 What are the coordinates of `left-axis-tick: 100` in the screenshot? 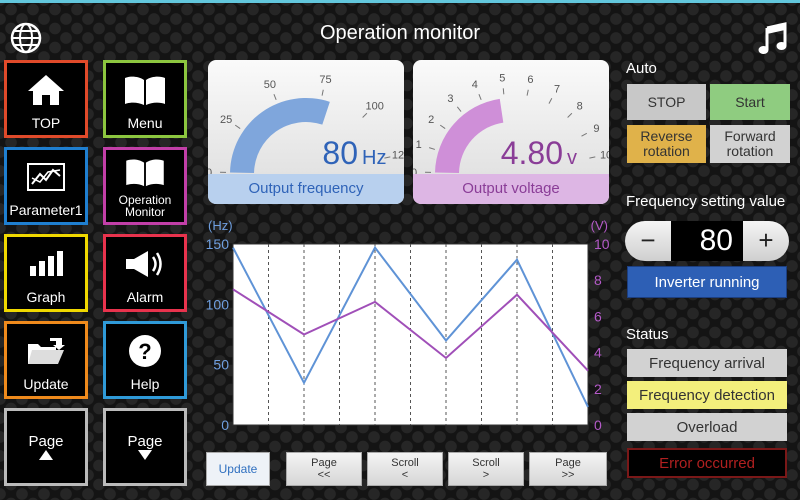 It's located at (218, 304).